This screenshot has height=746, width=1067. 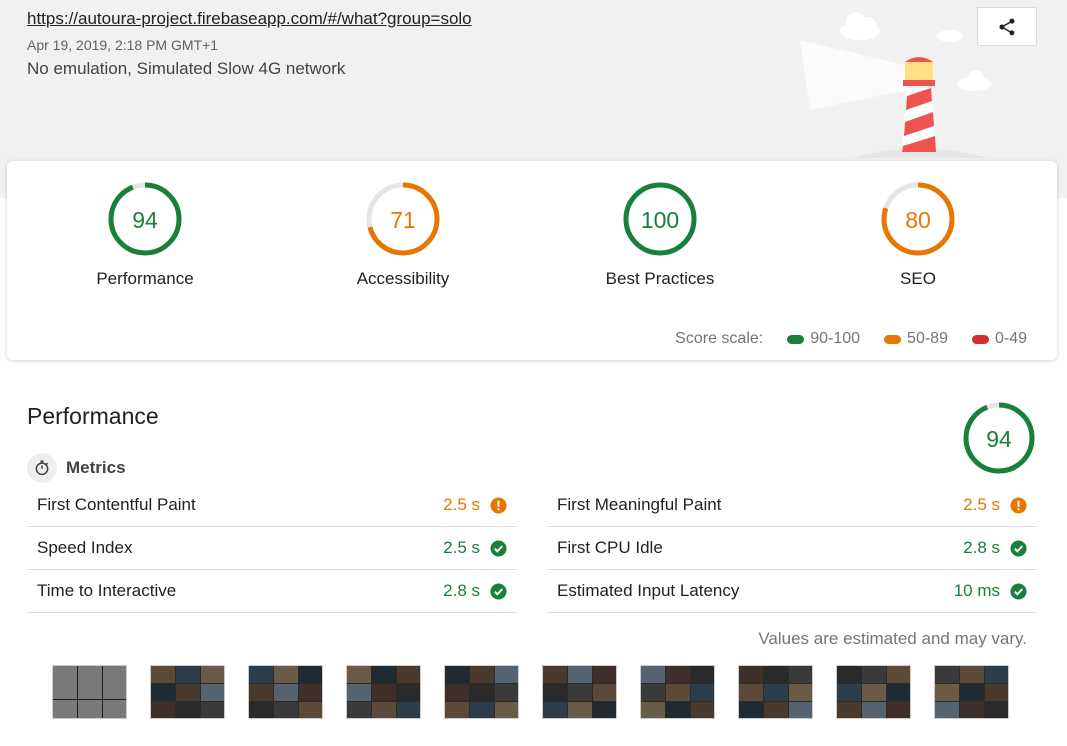 What do you see at coordinates (648, 590) in the screenshot?
I see `metric-name: Estimated Input Latency` at bounding box center [648, 590].